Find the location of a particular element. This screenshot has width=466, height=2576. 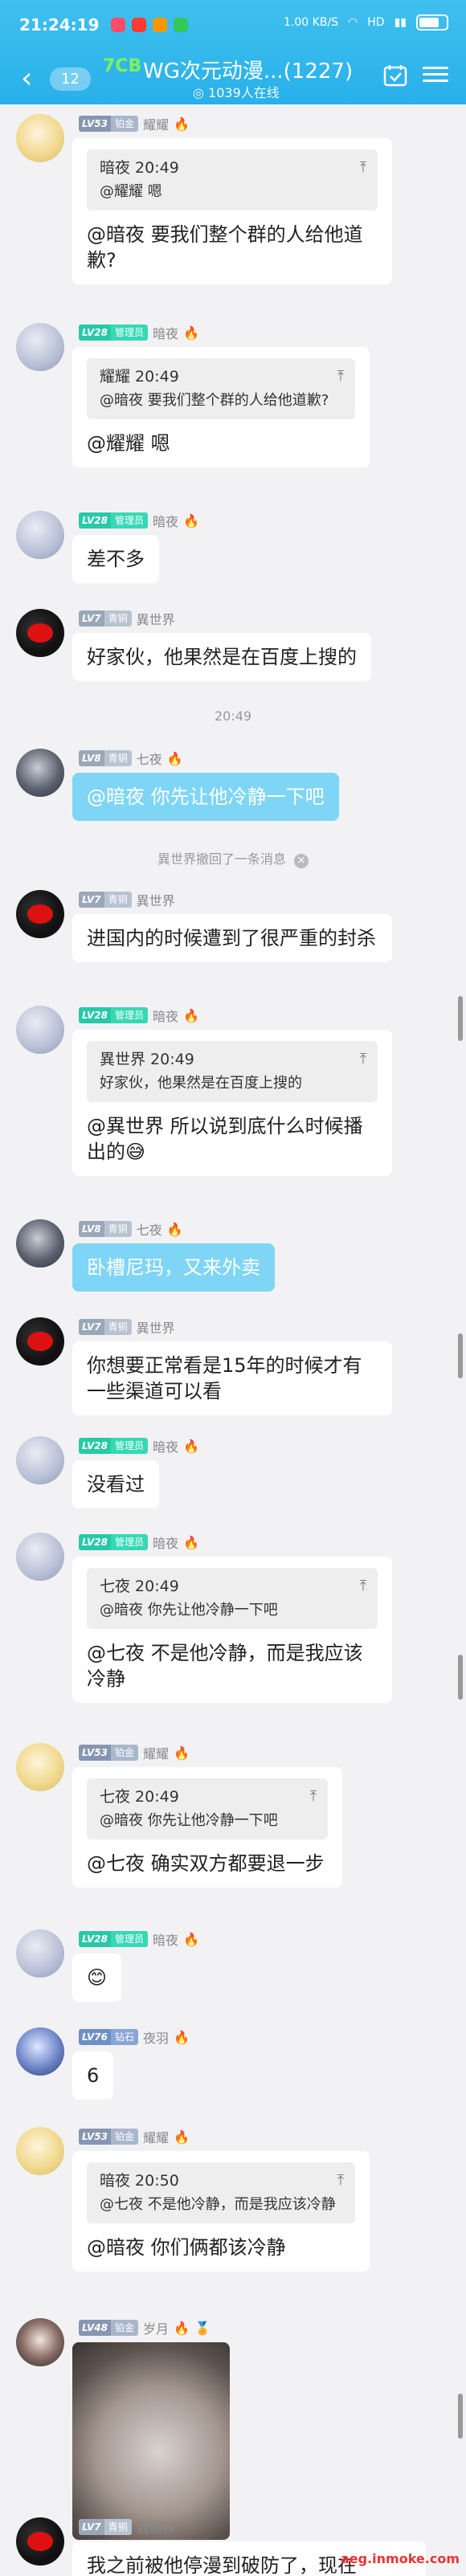

message-bubble: @暗夜 你先让他冷静一下吧 is located at coordinates (206, 797).